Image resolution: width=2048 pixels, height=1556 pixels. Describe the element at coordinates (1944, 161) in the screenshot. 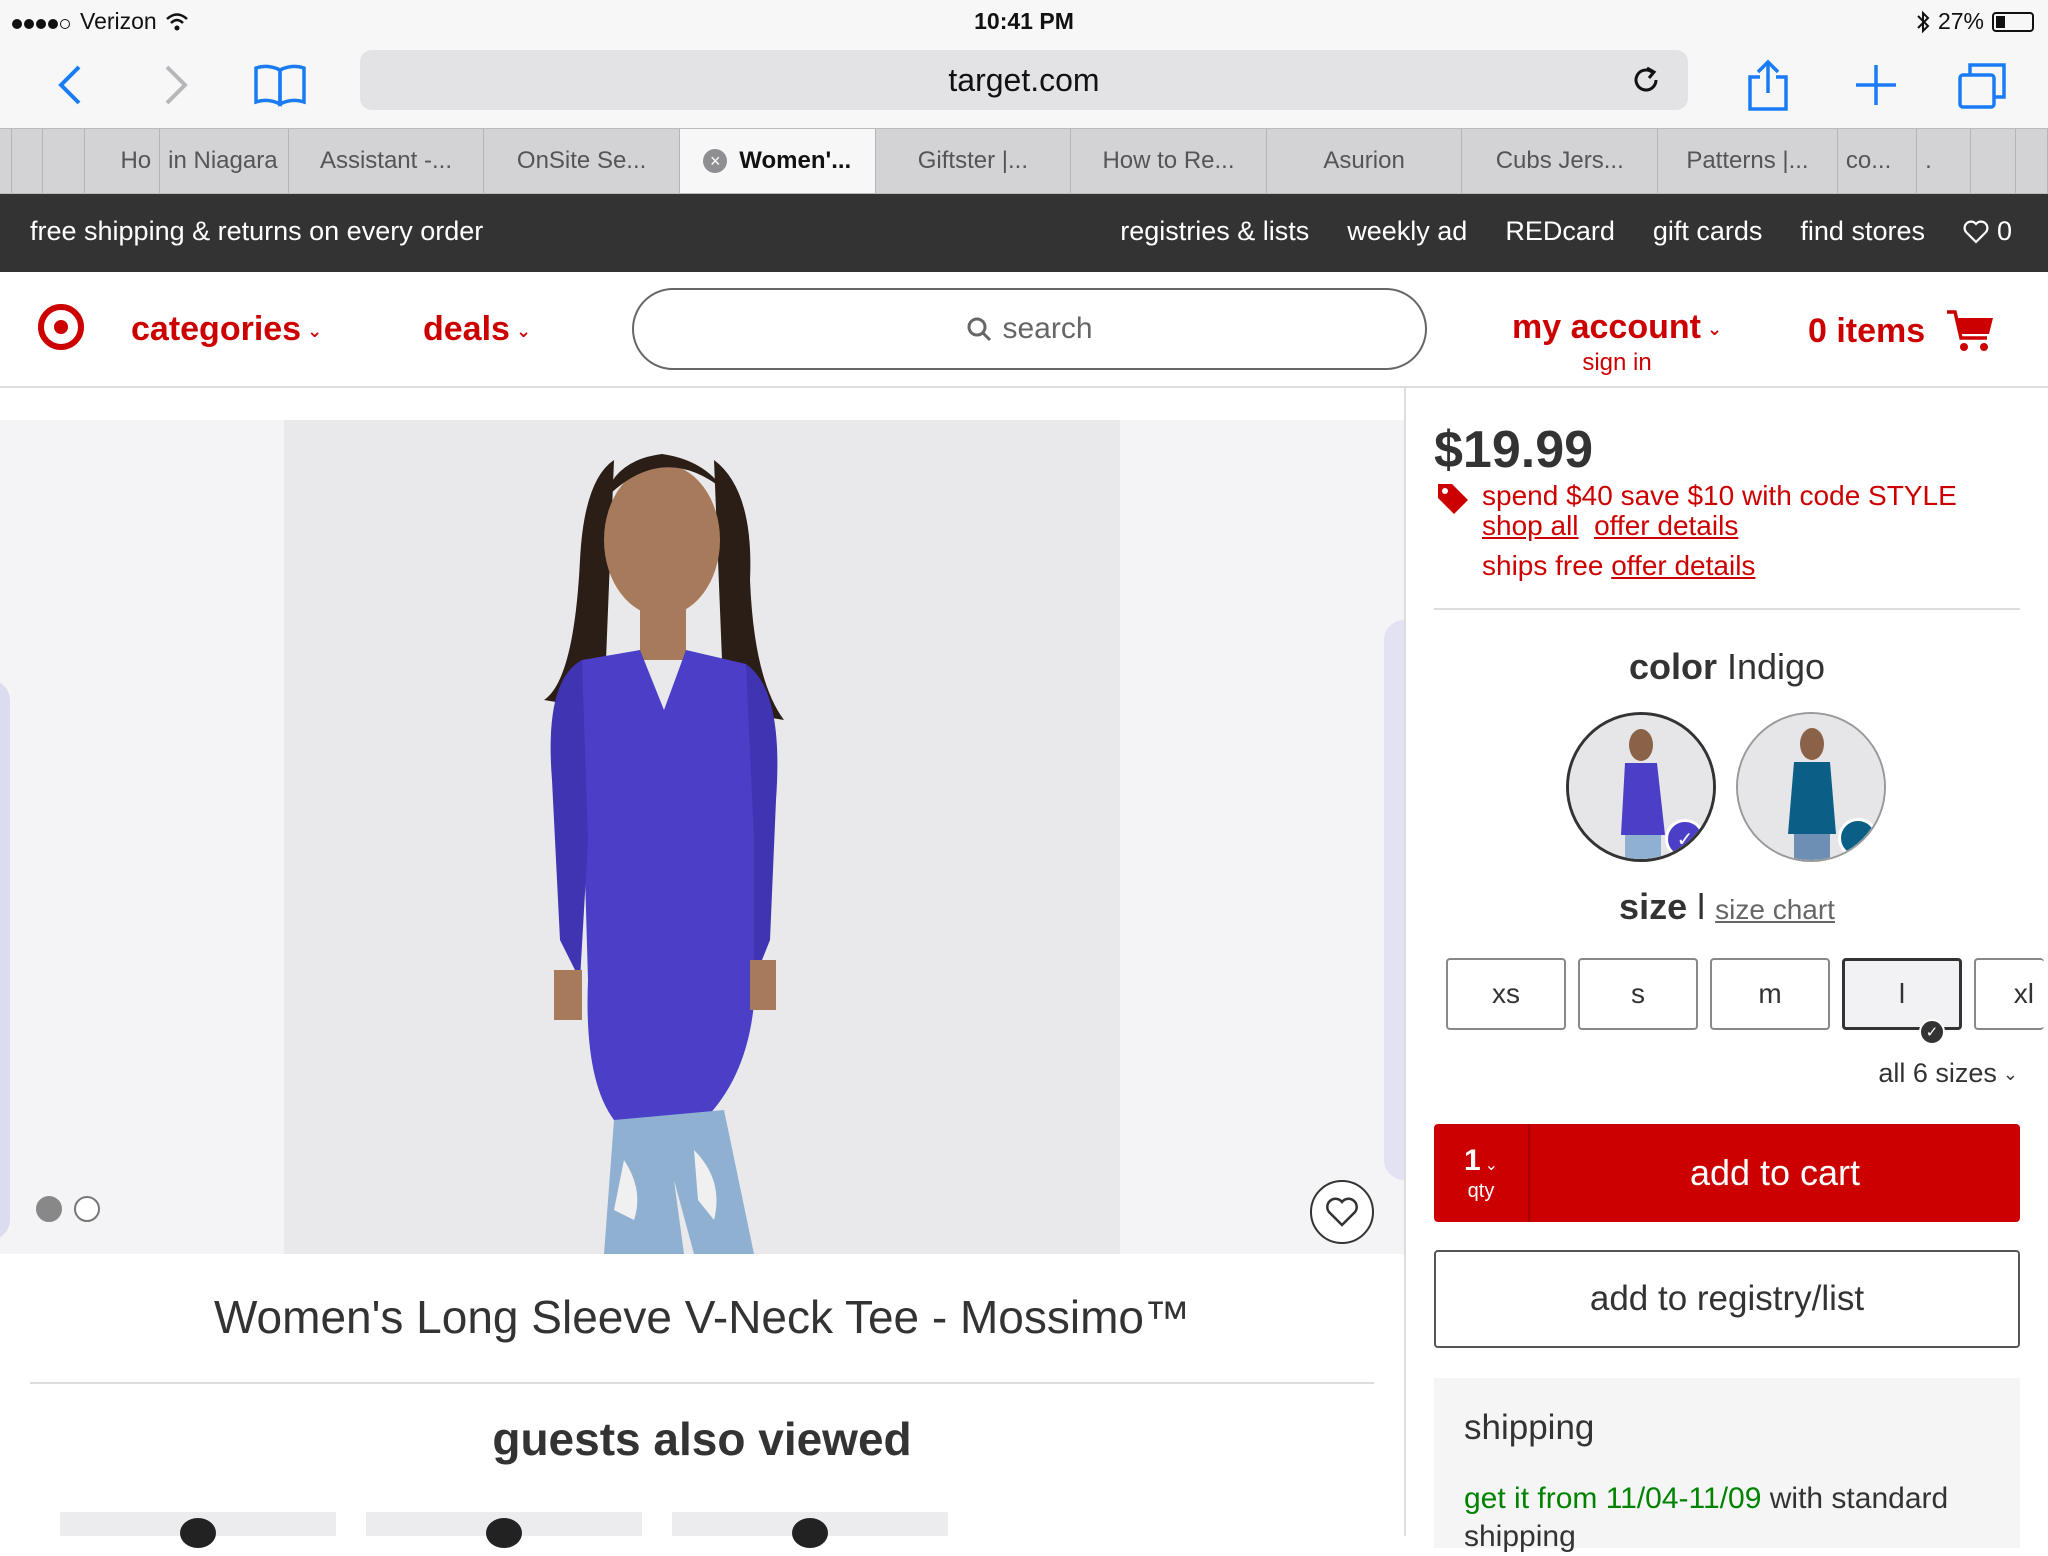

I see `tab-11: .` at that location.